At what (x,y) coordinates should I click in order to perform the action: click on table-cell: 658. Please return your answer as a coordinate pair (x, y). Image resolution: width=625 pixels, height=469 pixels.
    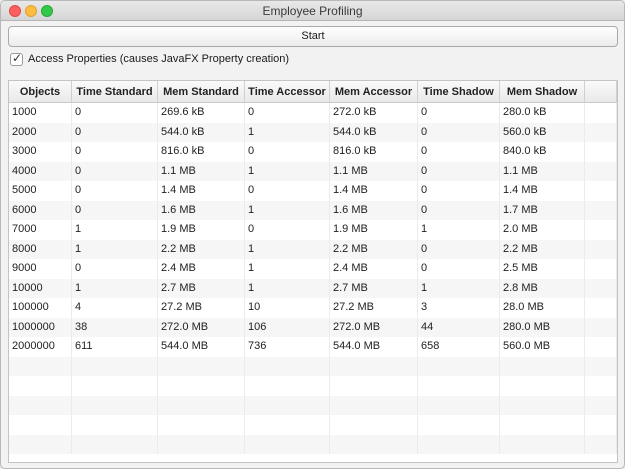
    Looking at the image, I should click on (459, 347).